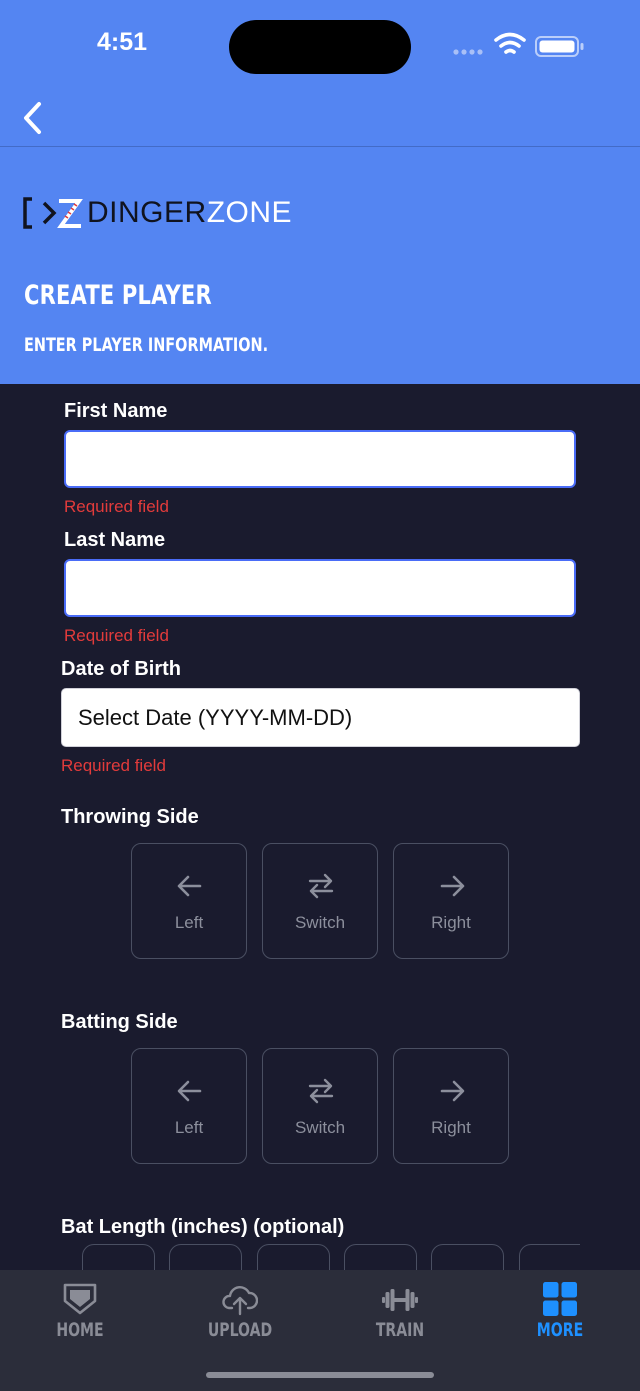 This screenshot has height=1391, width=640. I want to click on tab-upload: UPLOAD, so click(240, 1310).